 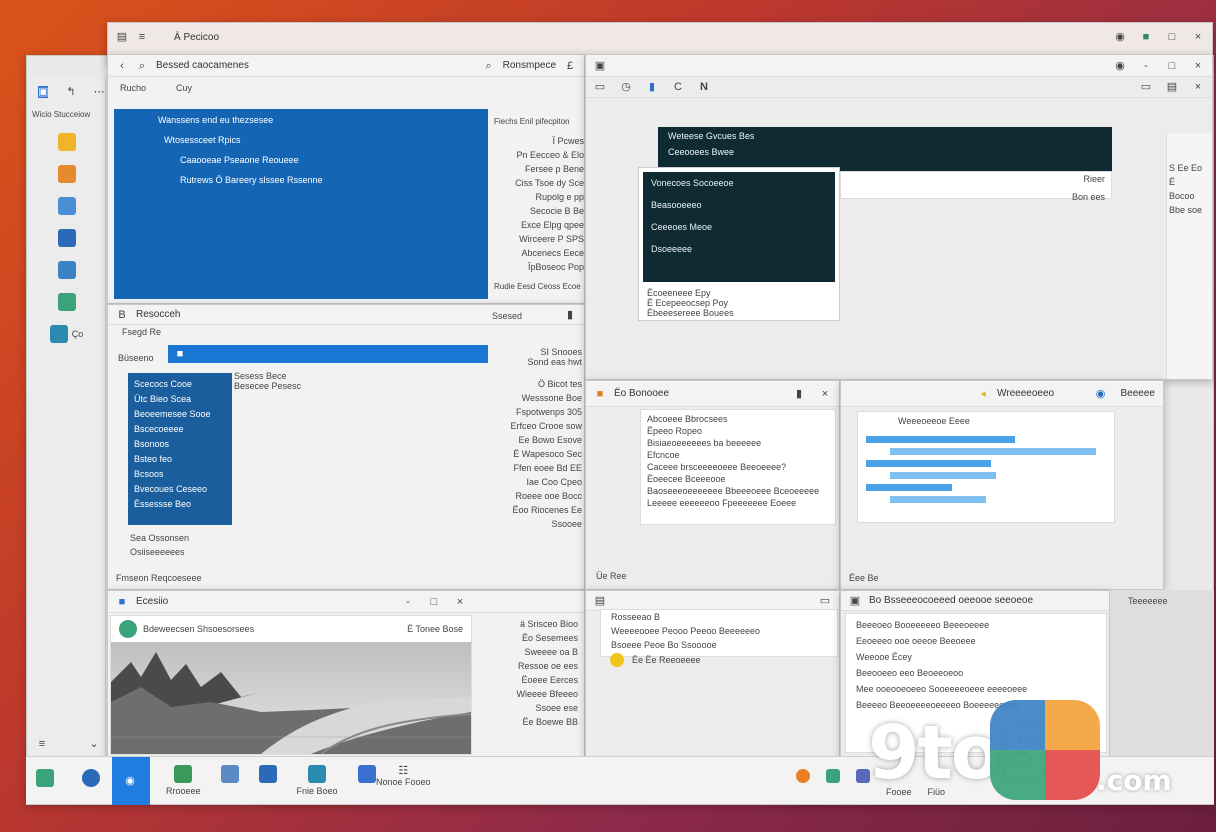 What do you see at coordinates (600, 87) in the screenshot?
I see `panel-icon: ▭` at bounding box center [600, 87].